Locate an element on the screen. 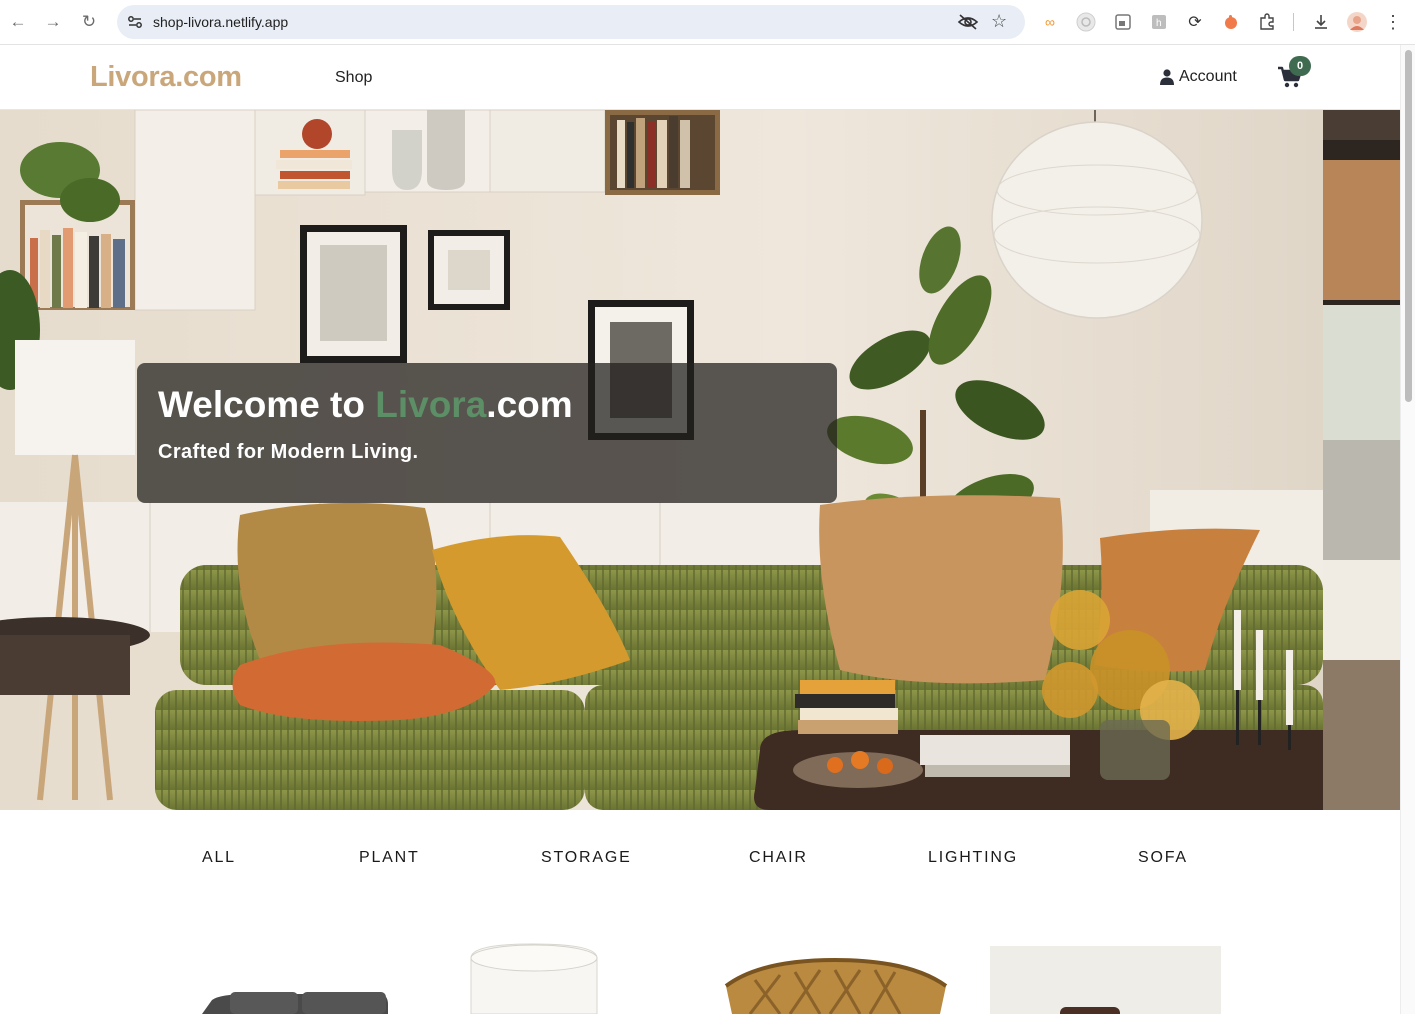 This screenshot has width=1415, height=1014. sync-extension-icon: ⟳ is located at coordinates (1195, 22).